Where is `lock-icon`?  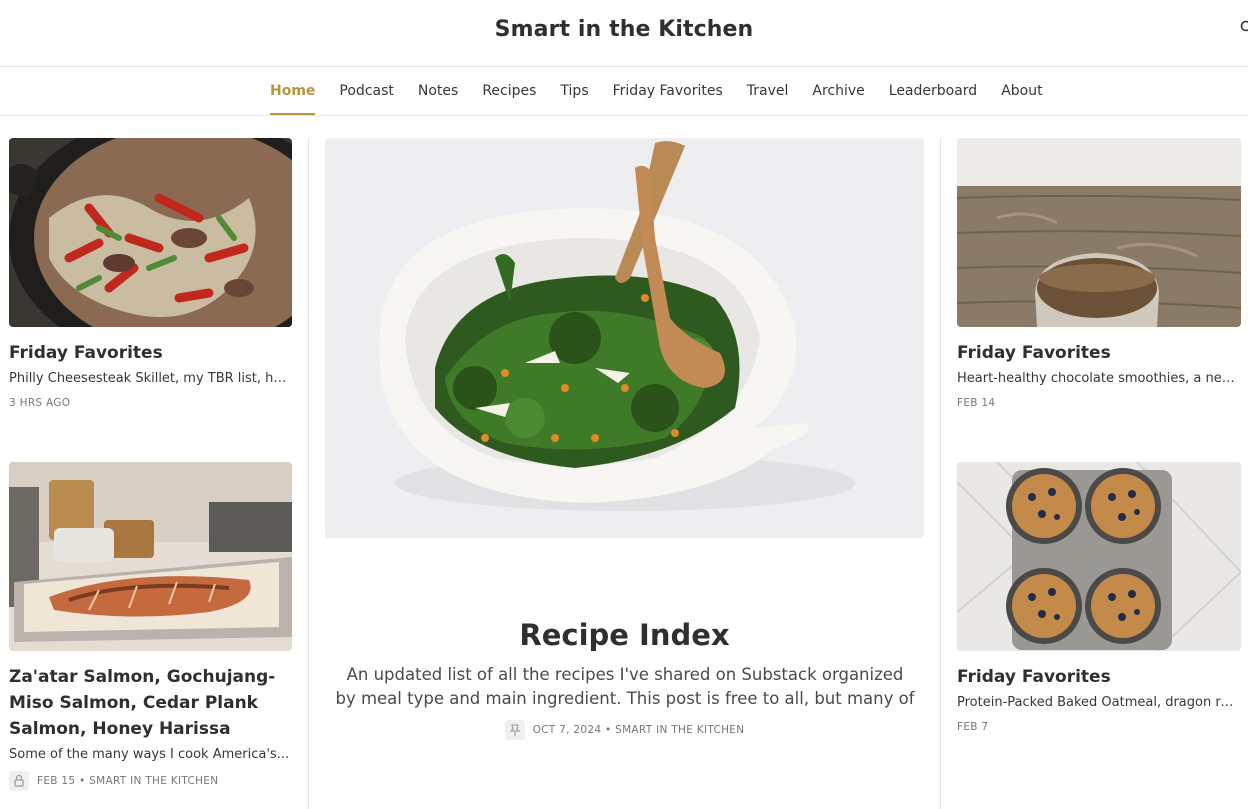
lock-icon is located at coordinates (19, 781).